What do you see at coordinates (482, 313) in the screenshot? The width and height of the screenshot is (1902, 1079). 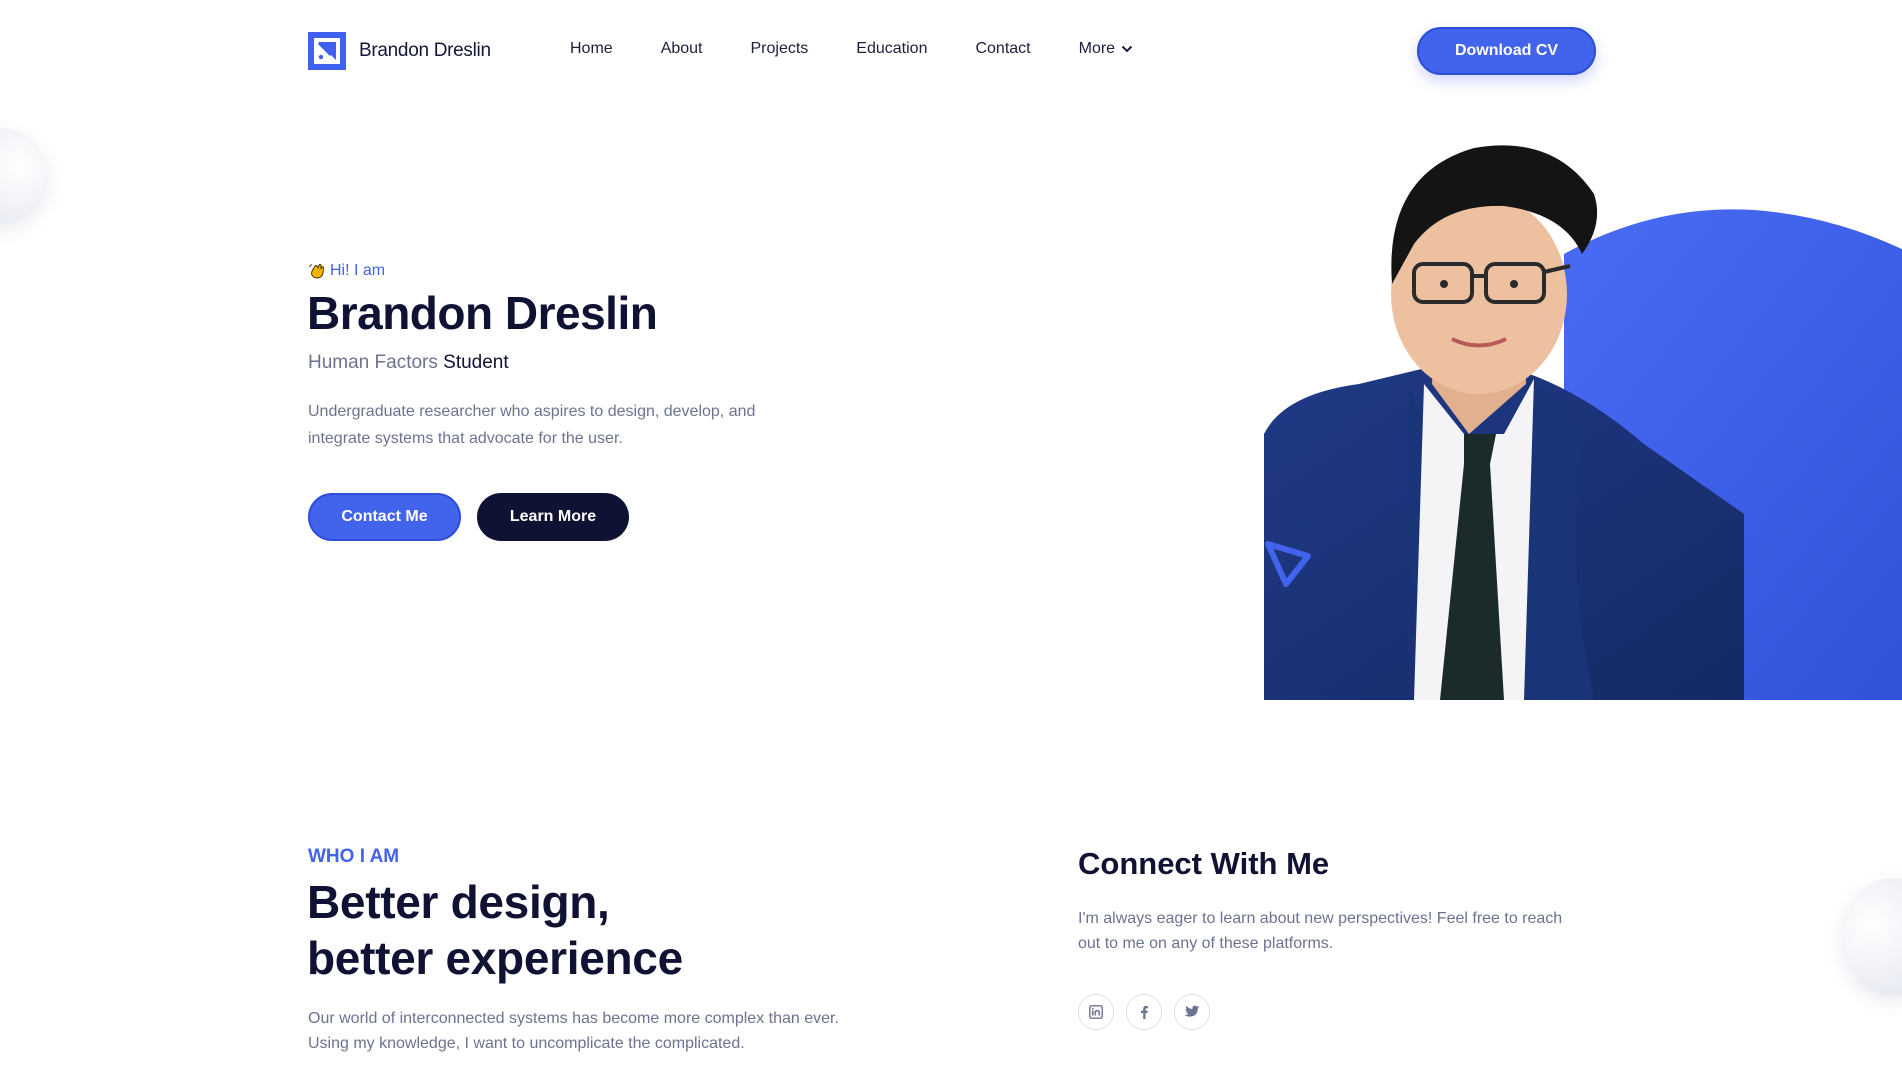 I see `hero-name: Brandon Dreslin` at bounding box center [482, 313].